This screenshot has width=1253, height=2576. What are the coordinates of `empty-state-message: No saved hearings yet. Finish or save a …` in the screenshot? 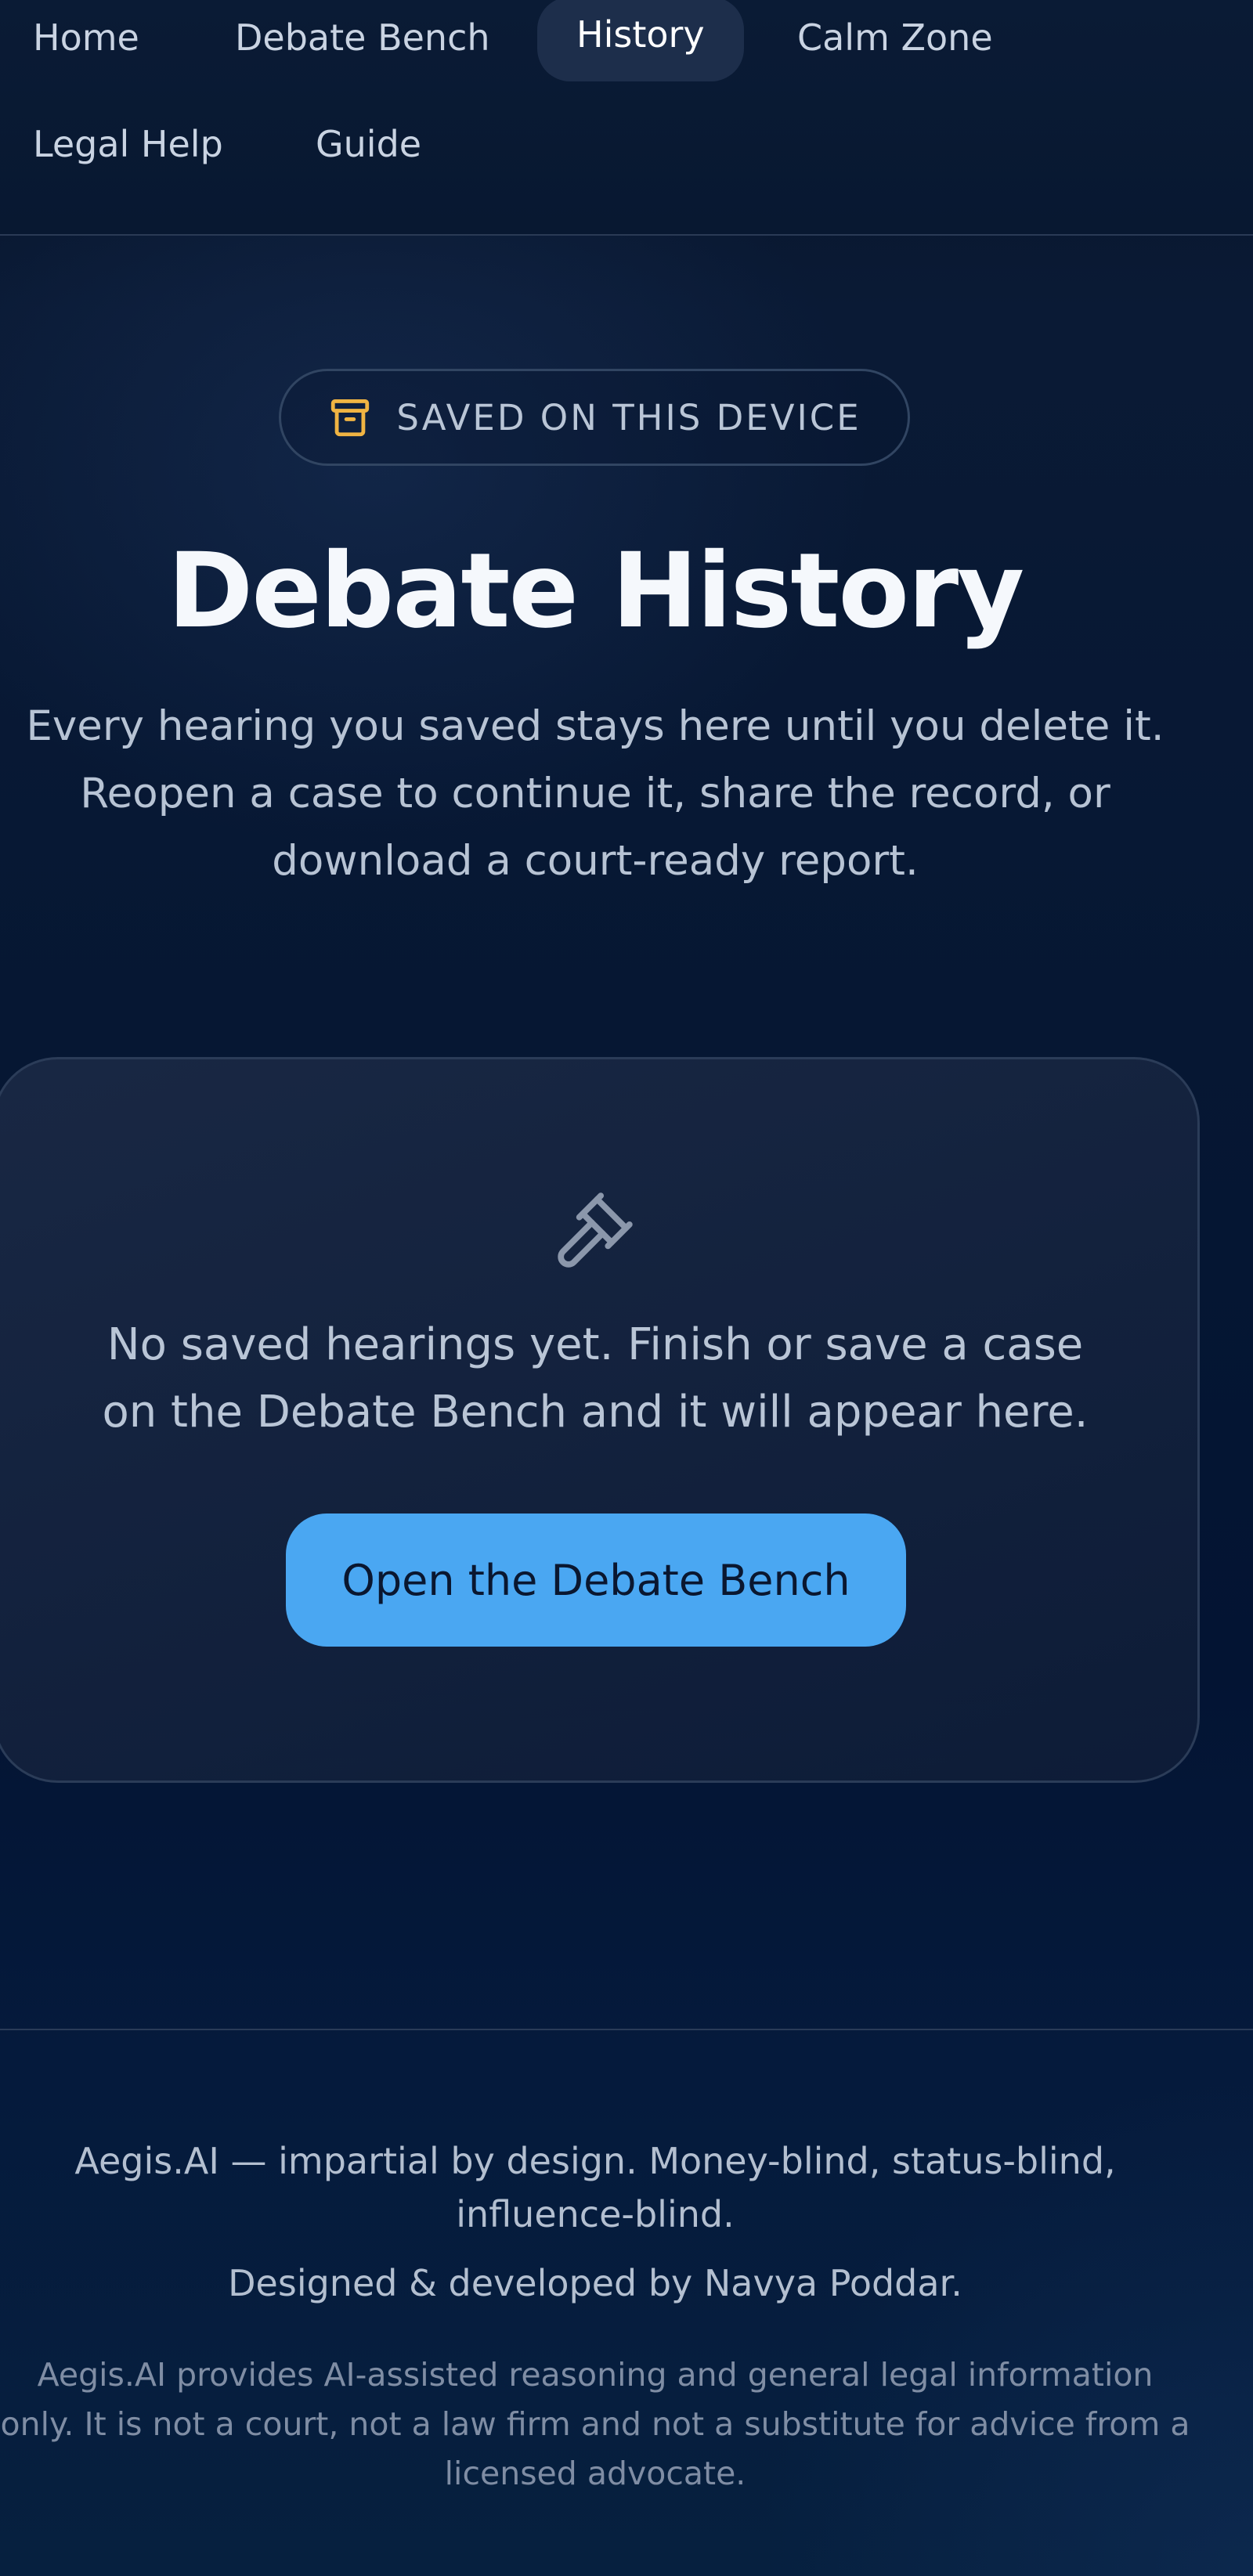 It's located at (595, 1378).